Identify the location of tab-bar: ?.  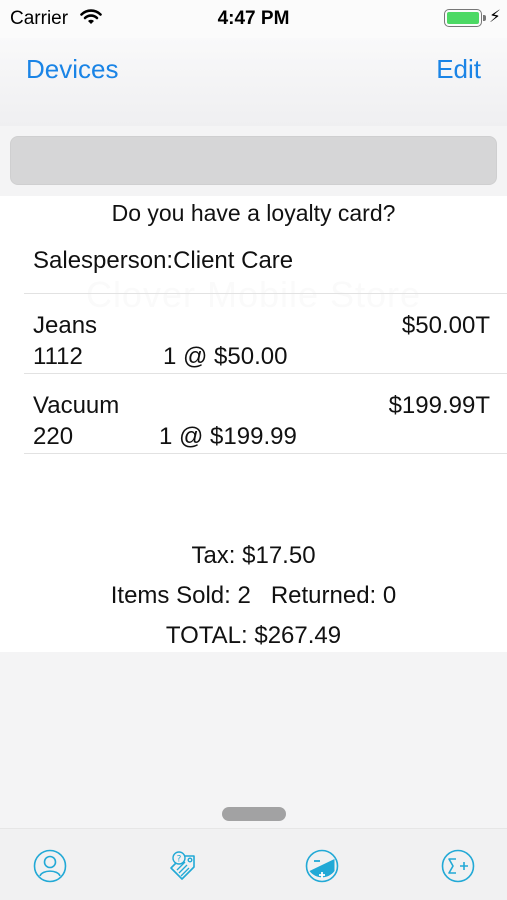
(253, 864).